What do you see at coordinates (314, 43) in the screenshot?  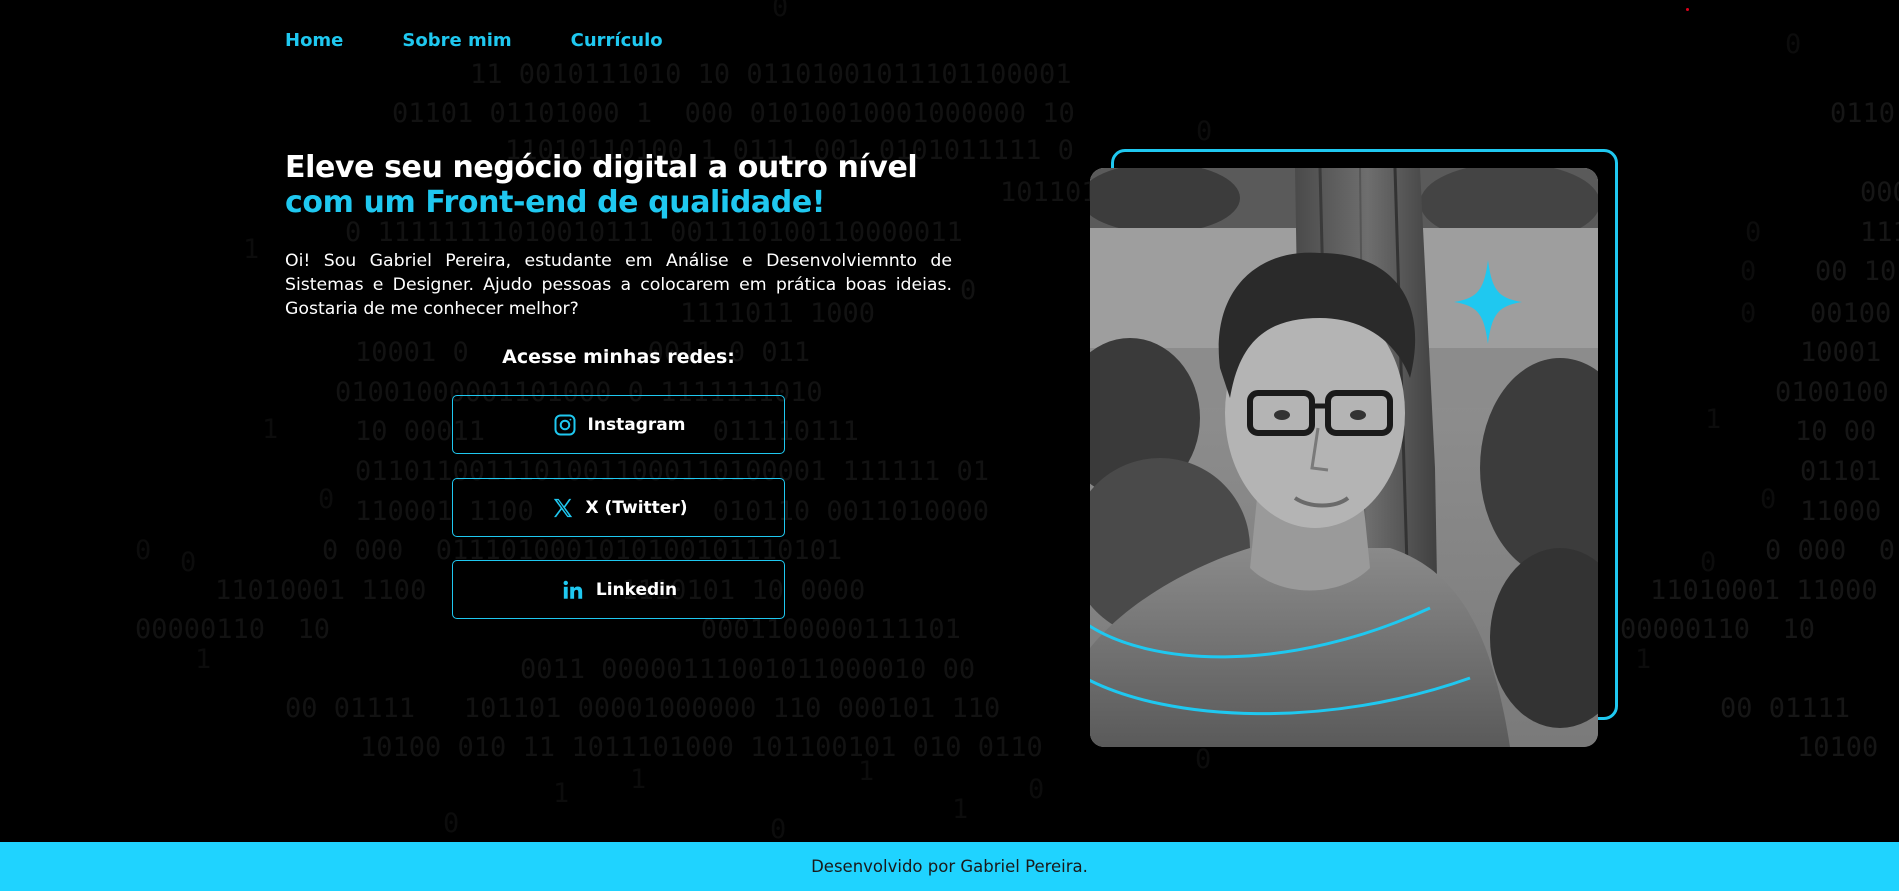 I see `nav-link-home: Home` at bounding box center [314, 43].